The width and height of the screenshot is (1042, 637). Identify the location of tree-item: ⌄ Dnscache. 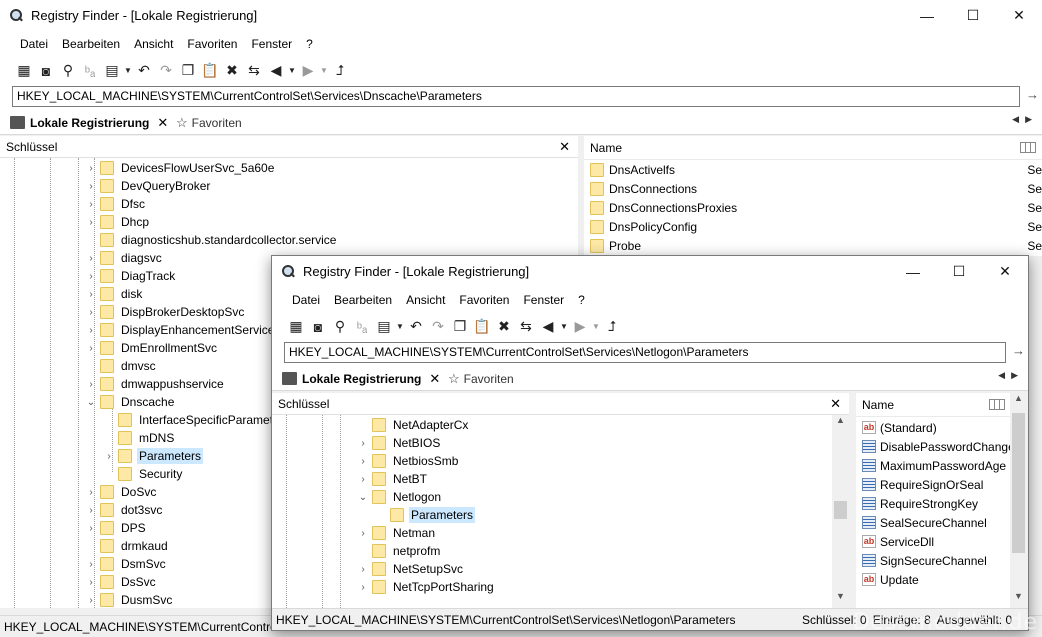
(130, 402).